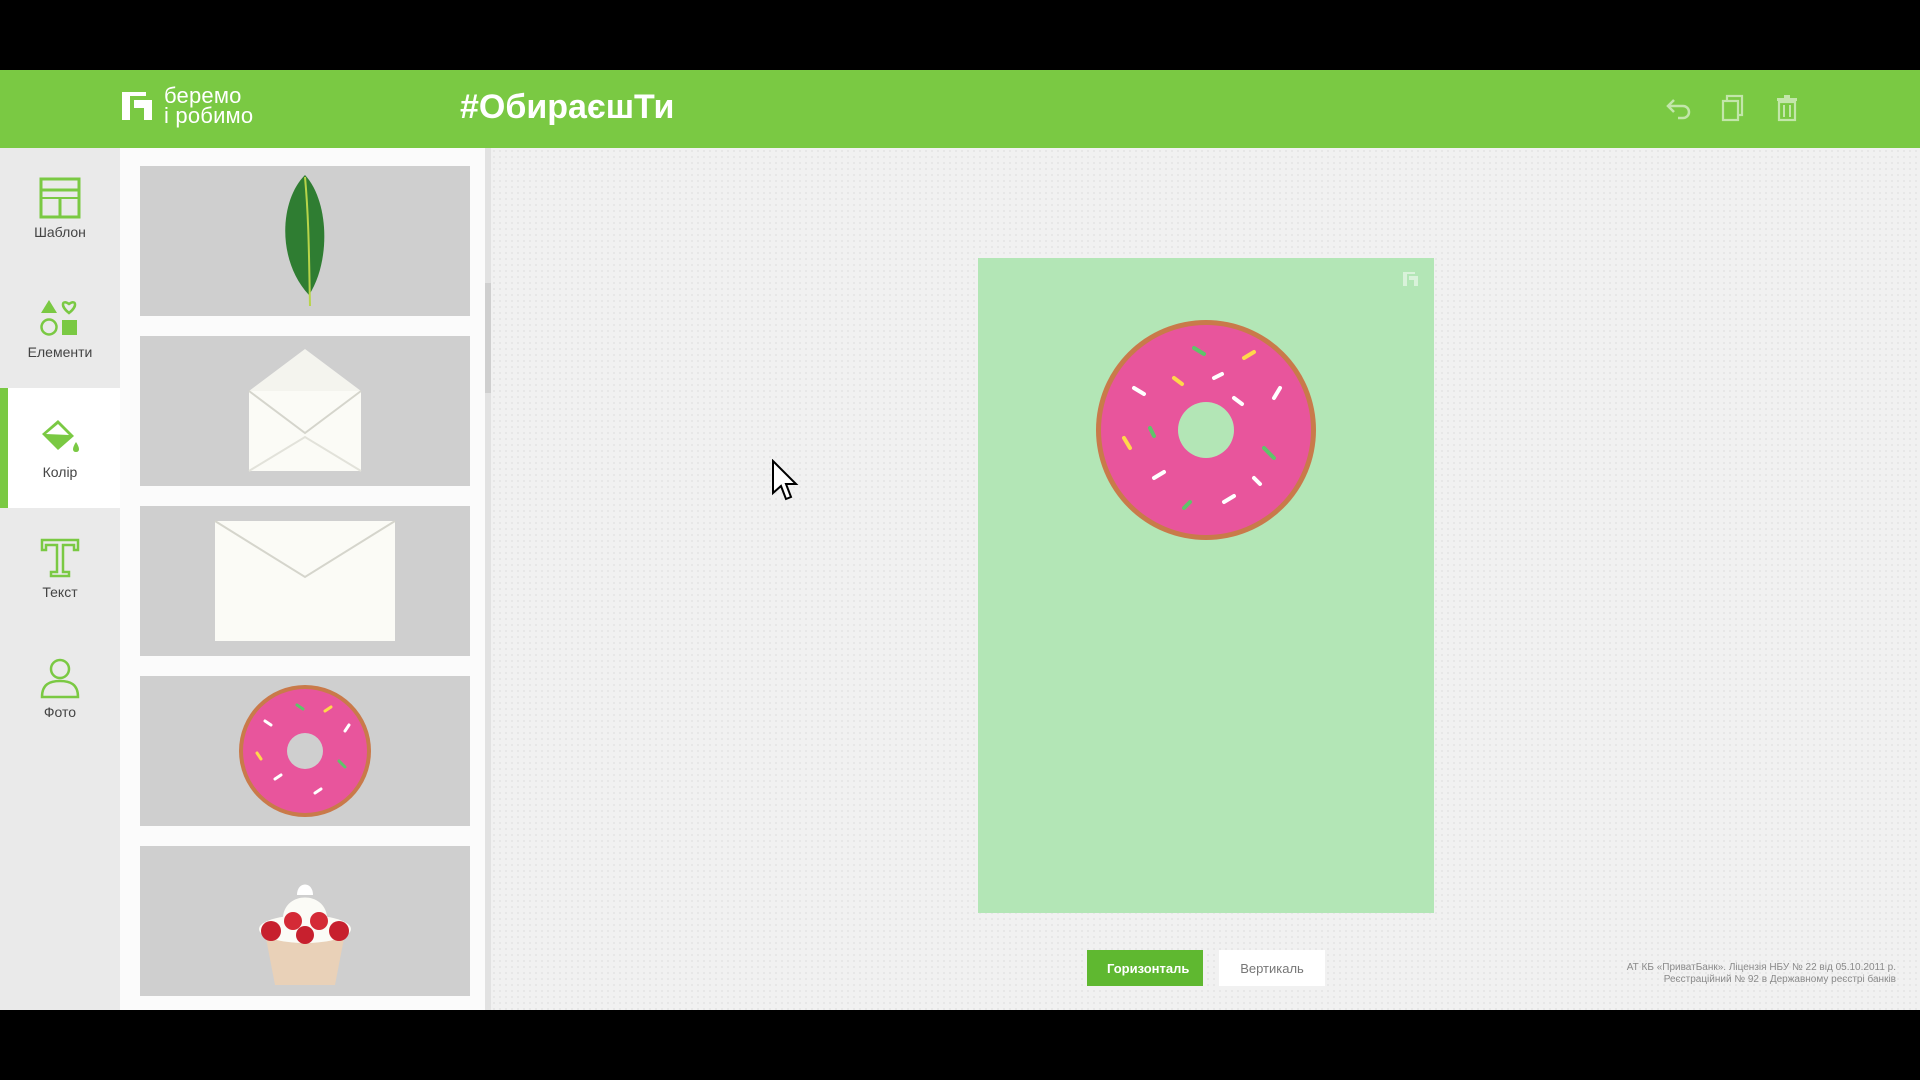  Describe the element at coordinates (1272, 968) in the screenshot. I see `vertical-button: Вертикаль` at that location.